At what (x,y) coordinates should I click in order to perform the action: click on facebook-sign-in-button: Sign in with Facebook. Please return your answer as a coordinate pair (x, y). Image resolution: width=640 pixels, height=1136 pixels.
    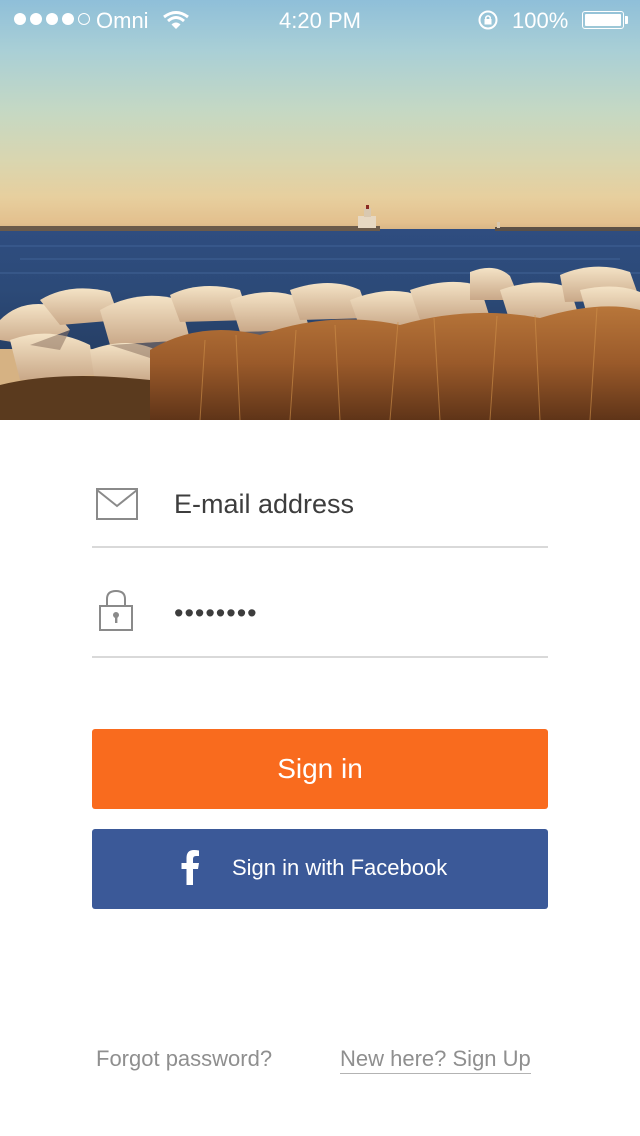
    Looking at the image, I should click on (320, 869).